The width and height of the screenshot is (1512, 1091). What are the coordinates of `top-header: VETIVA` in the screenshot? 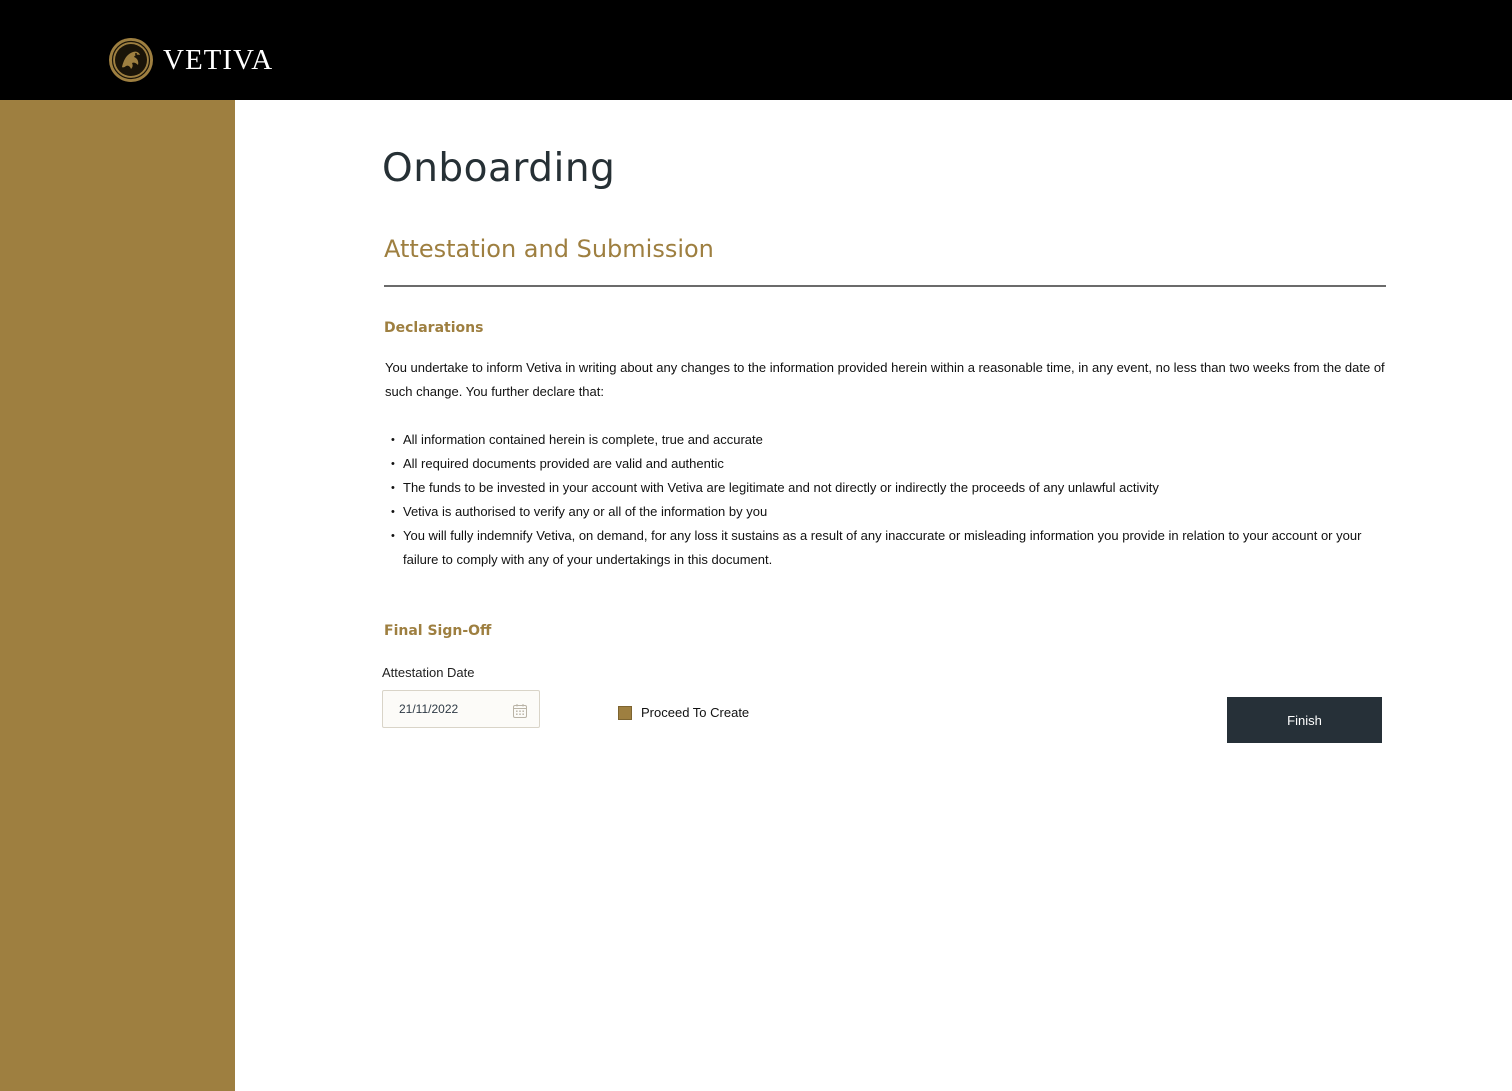 It's located at (756, 50).